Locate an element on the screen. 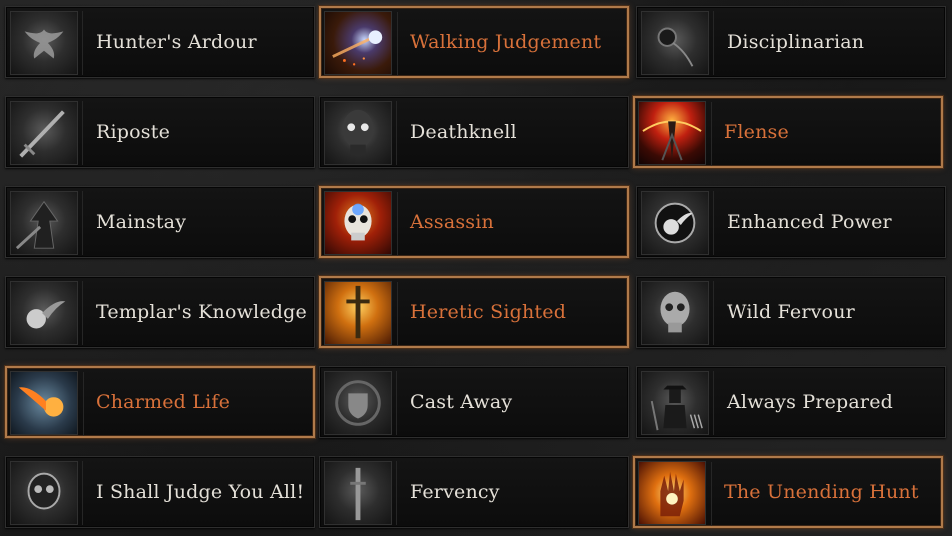 The image size is (952, 536). skill-card-flense: Flense is located at coordinates (788, 132).